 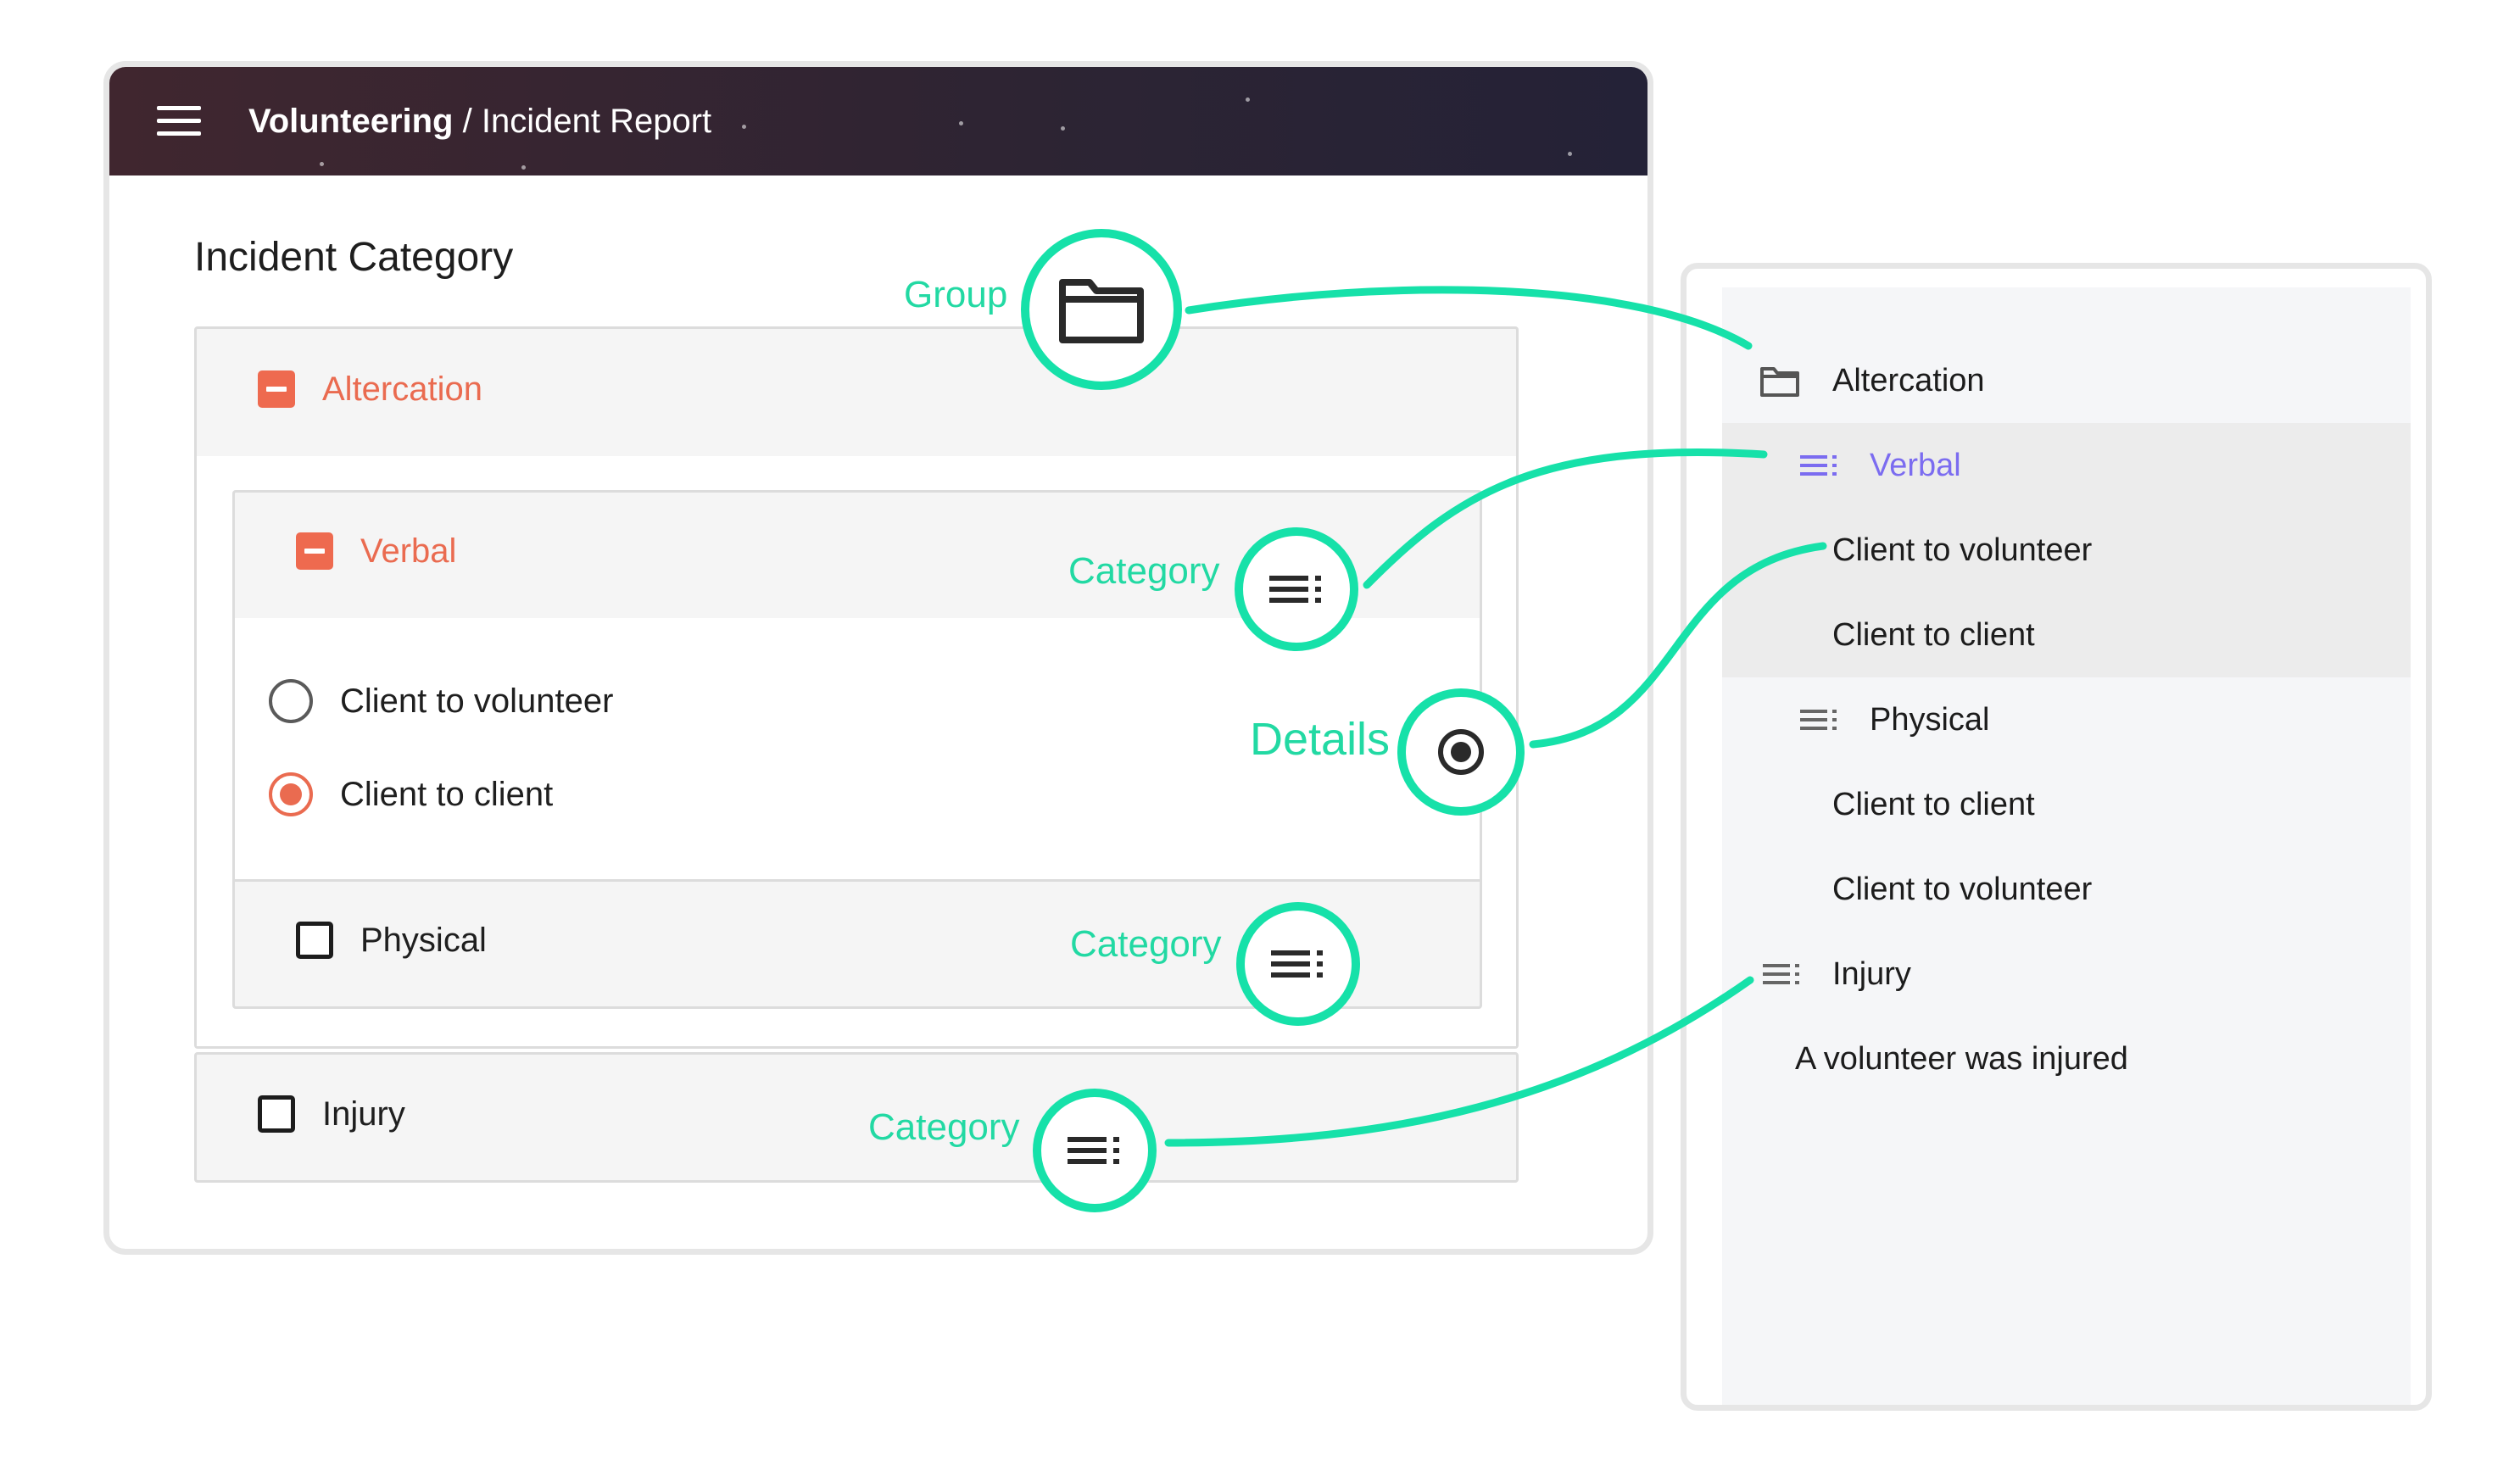 I want to click on callout-label-category-verbal: Category, so click(x=1144, y=571).